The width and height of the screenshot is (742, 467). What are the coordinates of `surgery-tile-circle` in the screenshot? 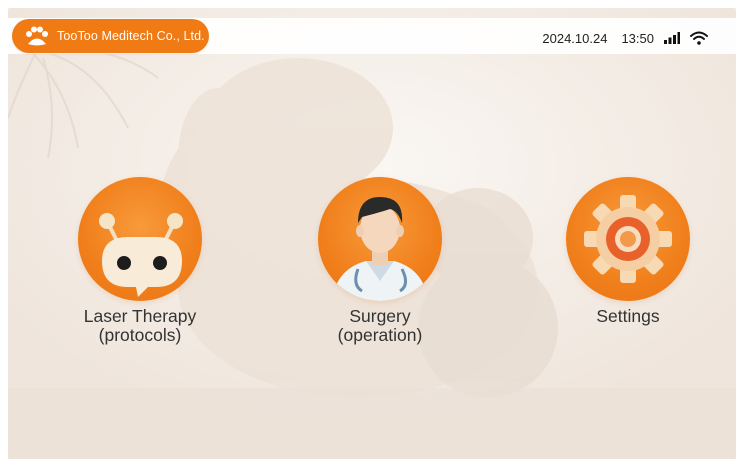 It's located at (380, 239).